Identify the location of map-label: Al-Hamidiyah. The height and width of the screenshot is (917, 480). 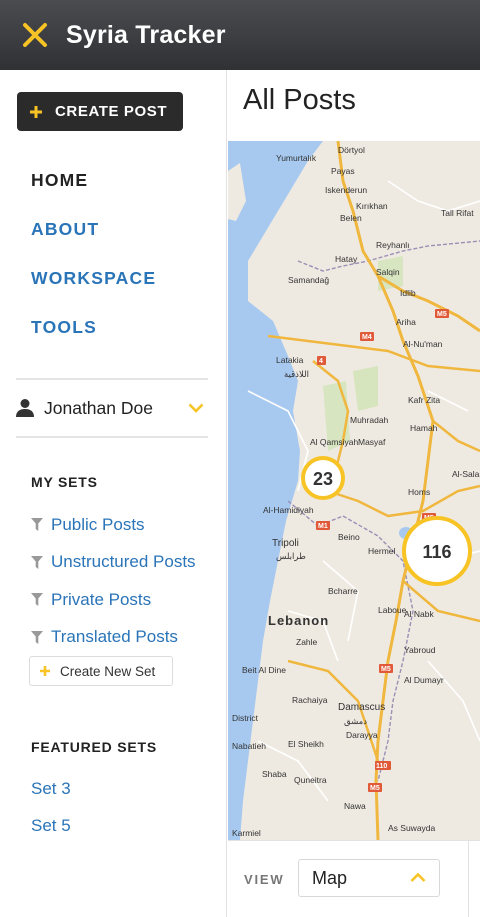
(288, 510).